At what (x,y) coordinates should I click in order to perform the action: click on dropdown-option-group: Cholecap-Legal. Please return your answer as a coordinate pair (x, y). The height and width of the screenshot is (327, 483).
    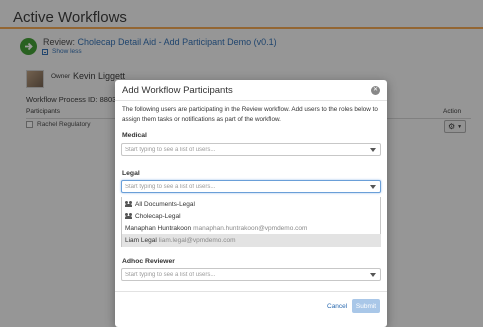
    Looking at the image, I should click on (251, 216).